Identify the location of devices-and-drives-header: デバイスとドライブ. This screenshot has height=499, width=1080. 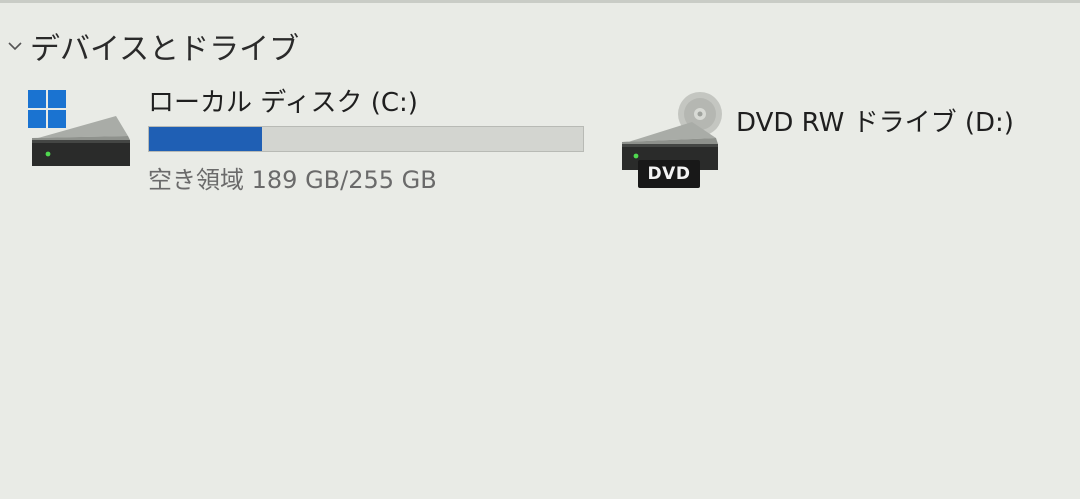
(151, 46).